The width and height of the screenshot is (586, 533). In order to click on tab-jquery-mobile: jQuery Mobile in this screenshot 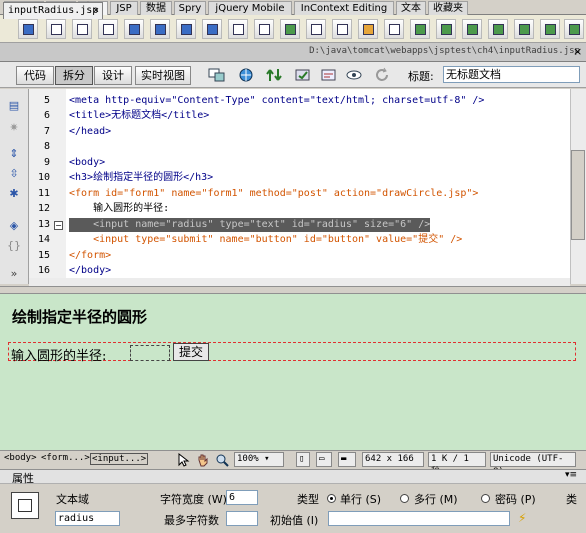, I will do `click(250, 8)`.